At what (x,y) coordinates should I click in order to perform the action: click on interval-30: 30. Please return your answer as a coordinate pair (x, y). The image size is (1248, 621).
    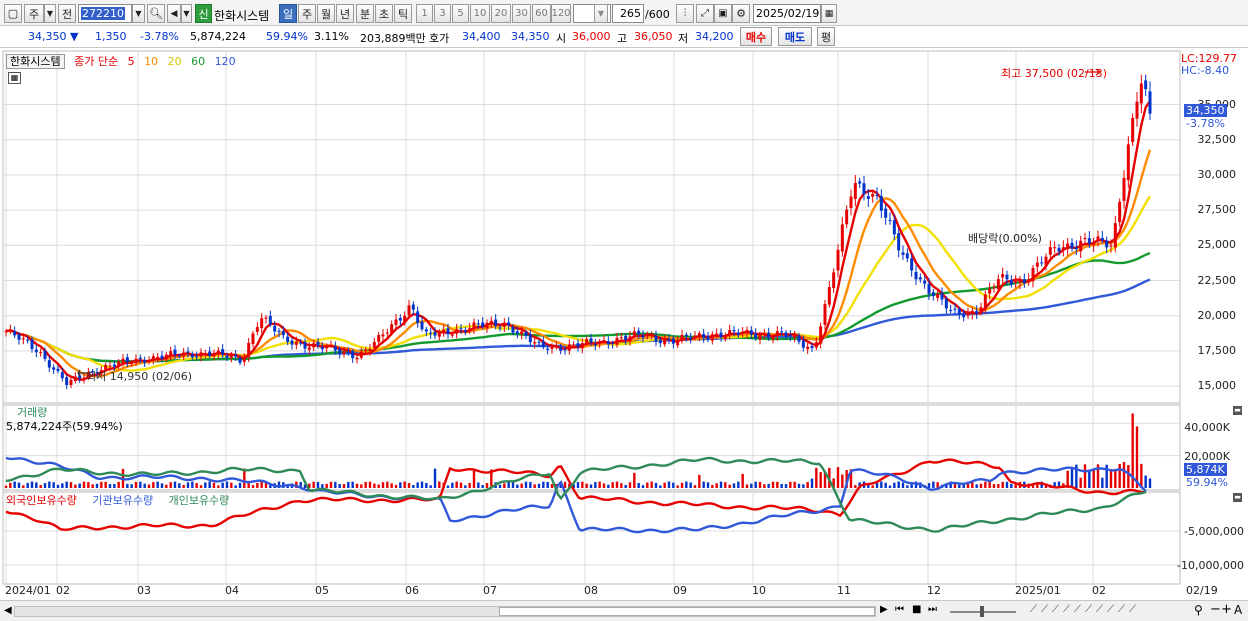
    Looking at the image, I should click on (521, 13).